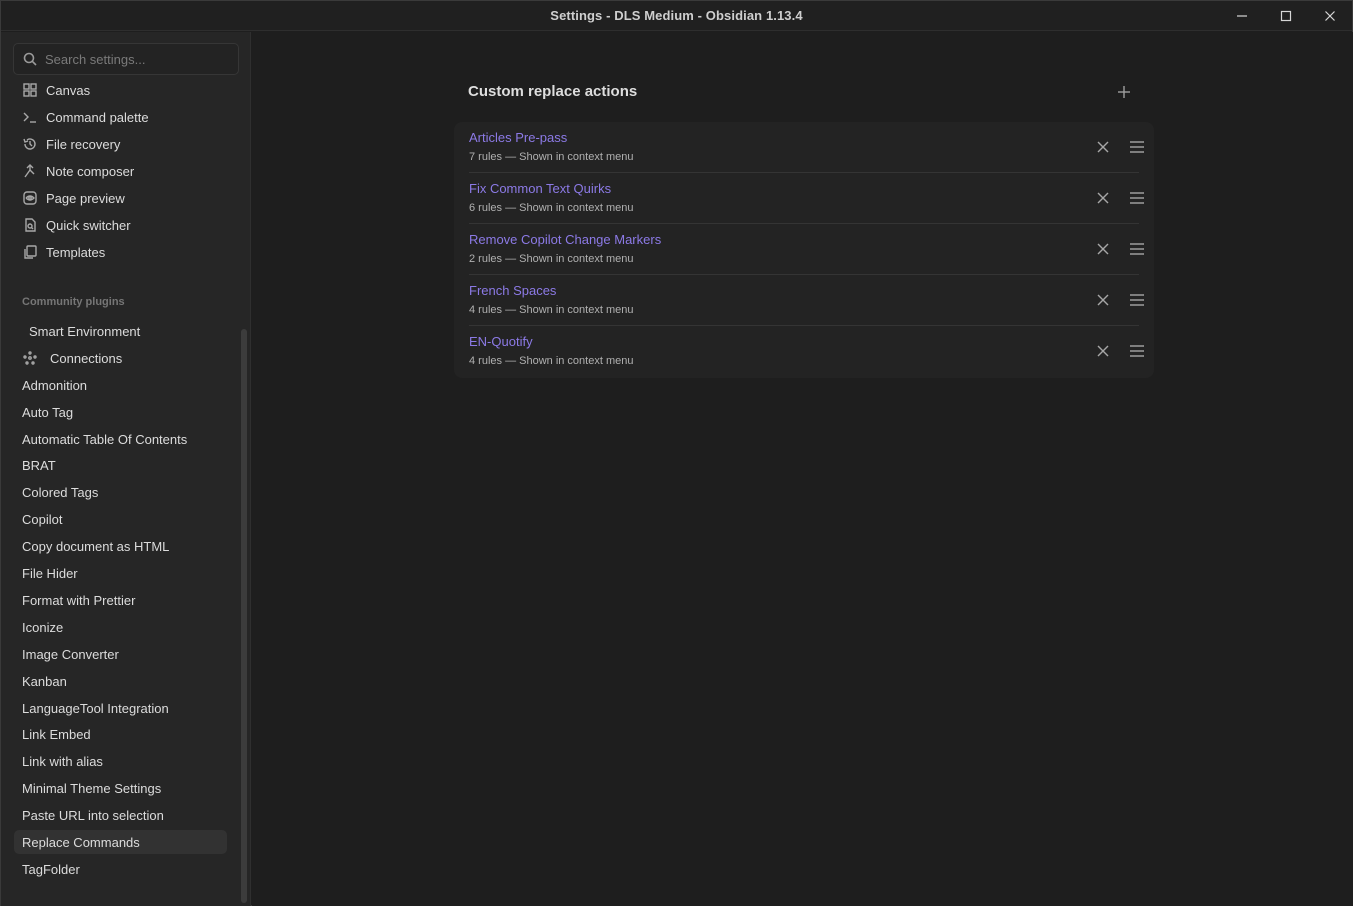 Image resolution: width=1353 pixels, height=906 pixels. I want to click on sidebar-item-label: Connections, so click(86, 358).